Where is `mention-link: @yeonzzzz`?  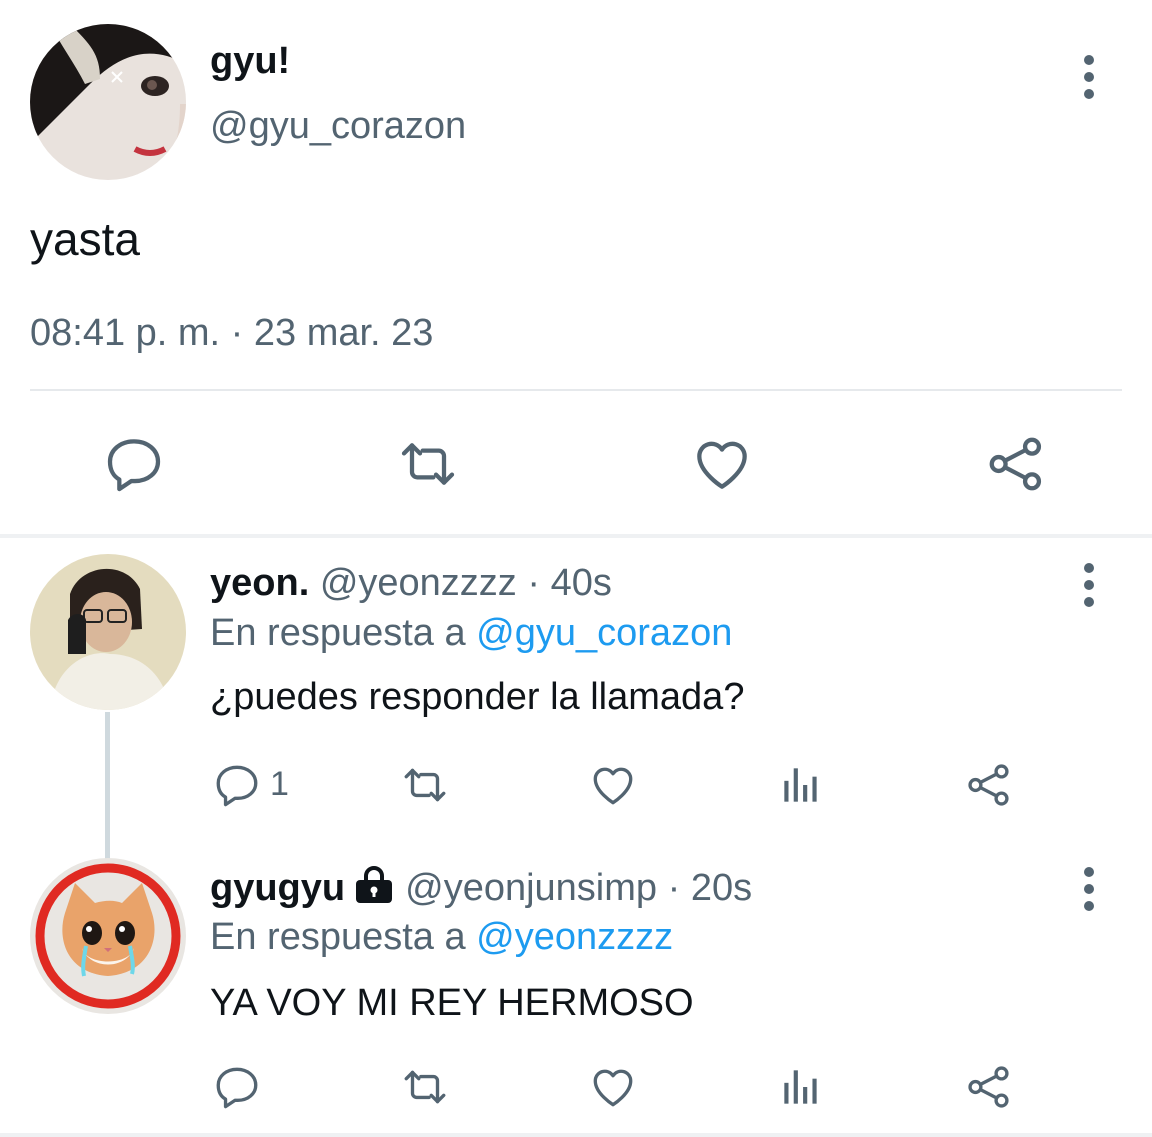
mention-link: @yeonzzzz is located at coordinates (574, 937).